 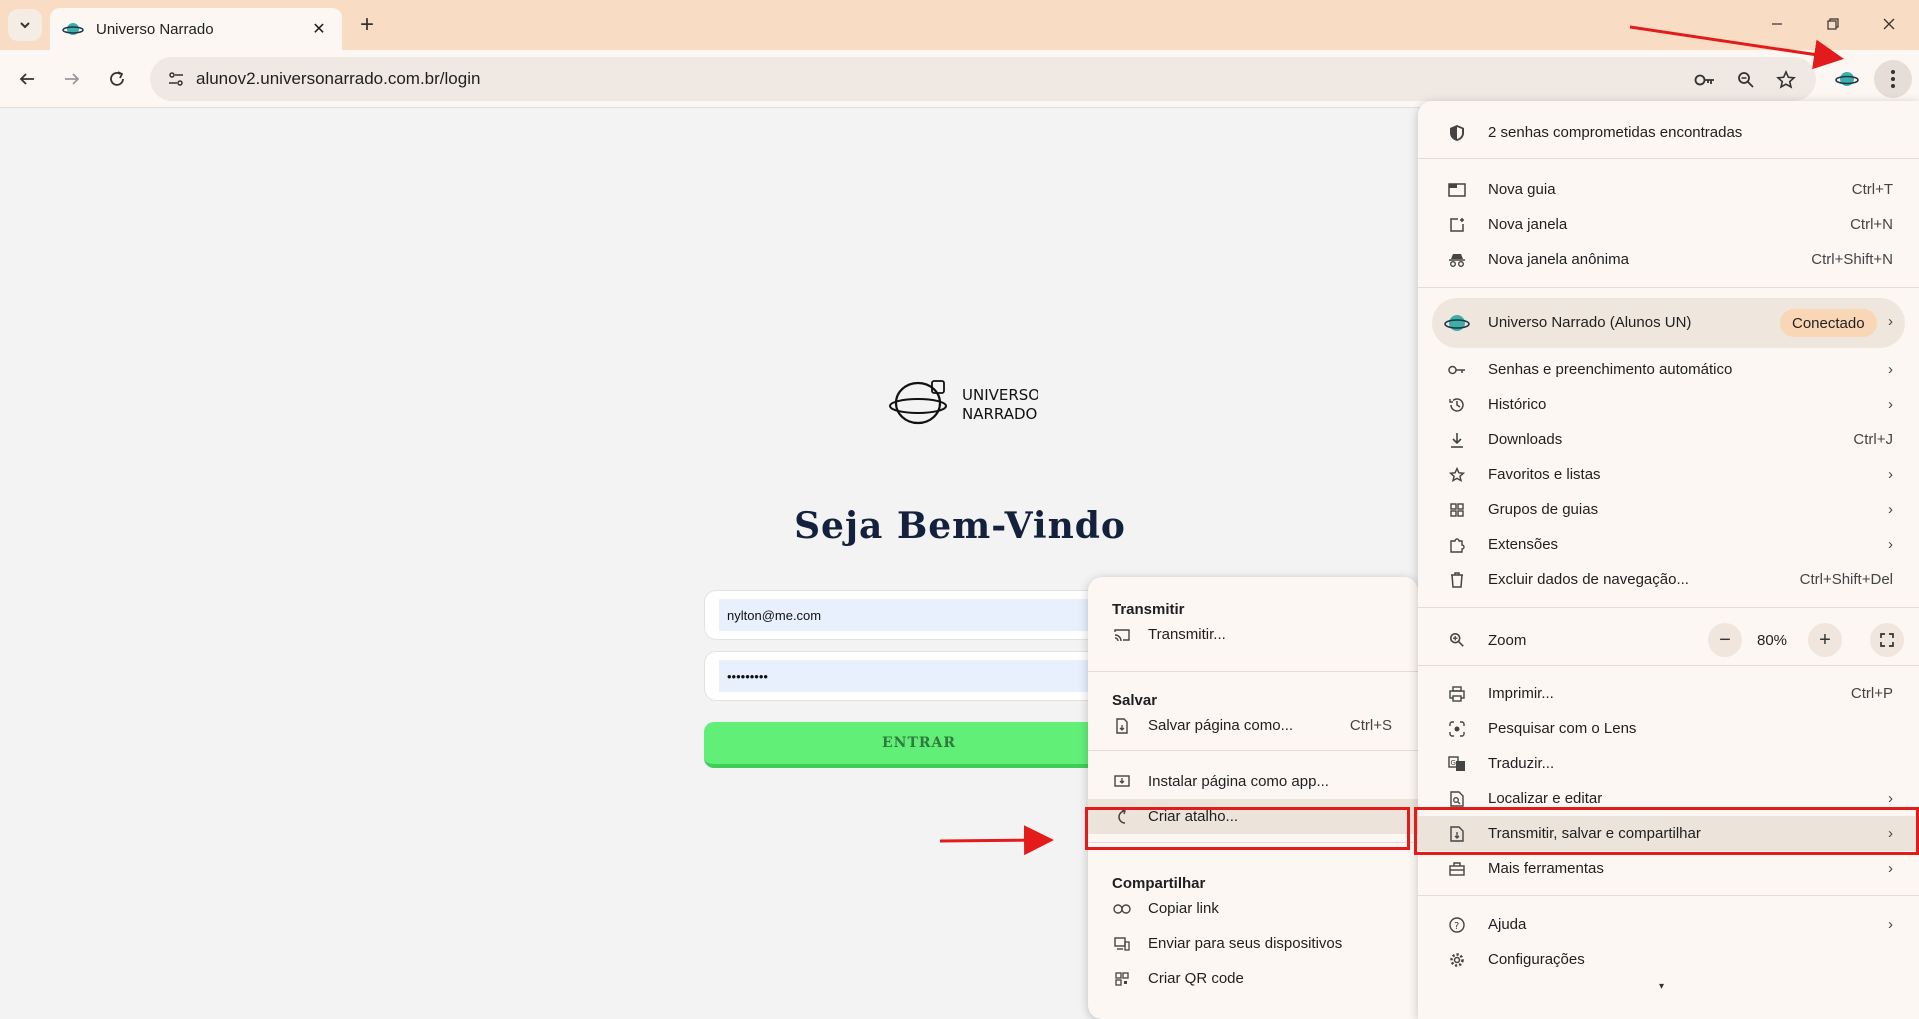 What do you see at coordinates (1122, 726) in the screenshot?
I see `save-page-icon` at bounding box center [1122, 726].